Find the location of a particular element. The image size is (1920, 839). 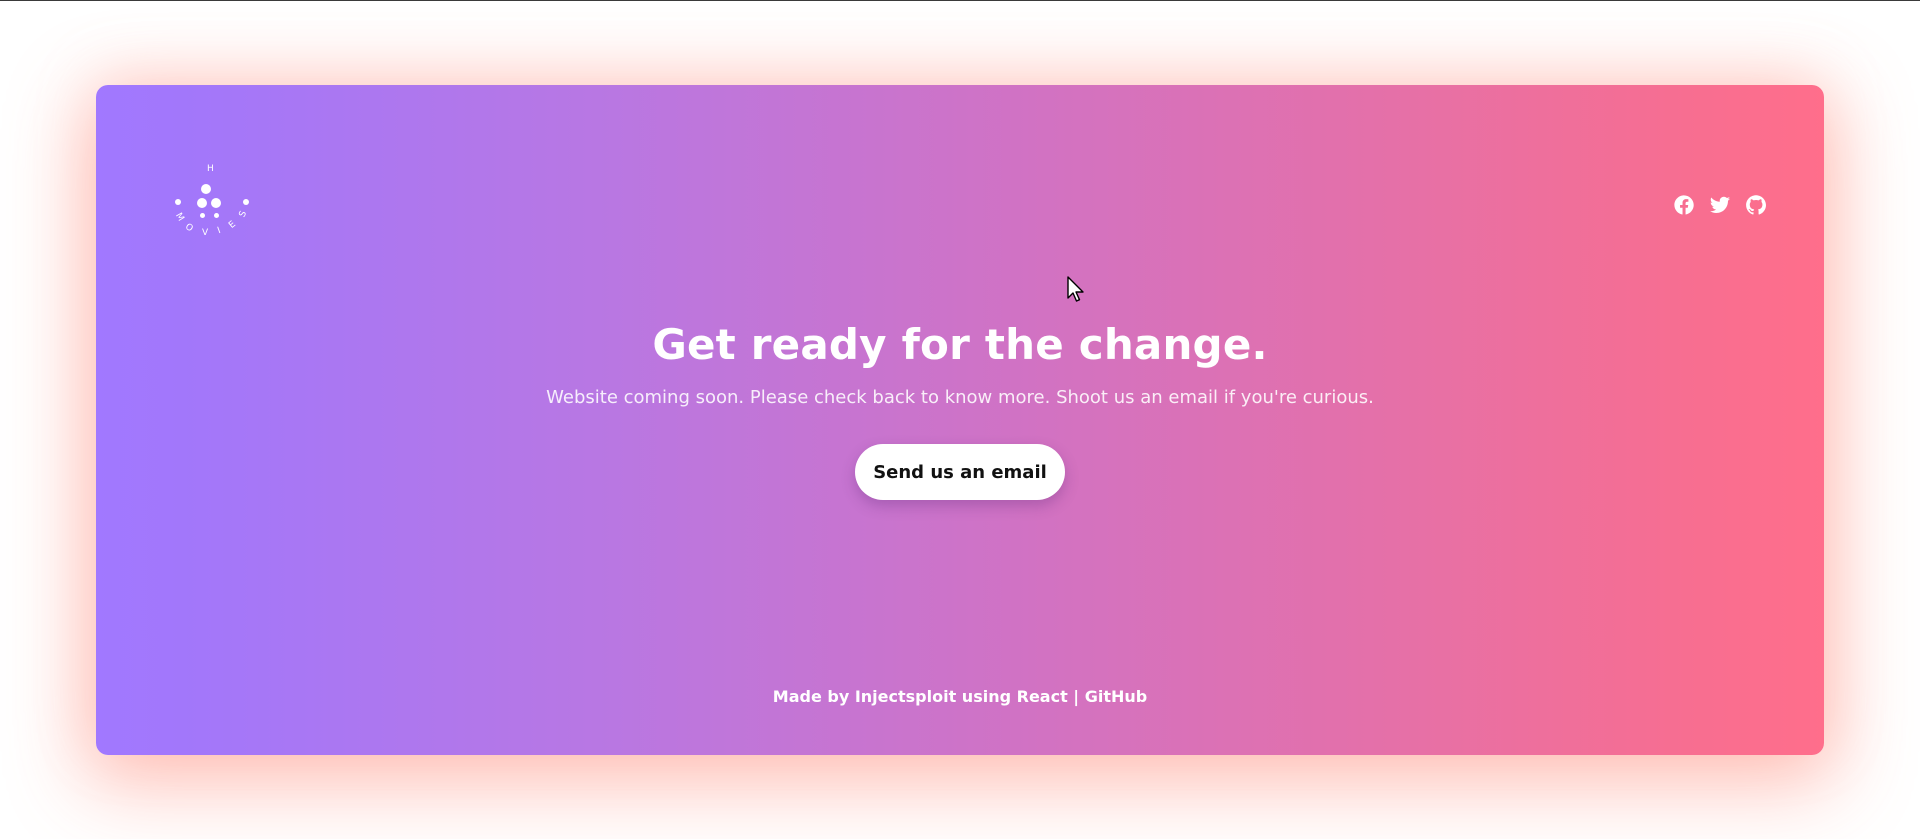

logo-letter-m: M is located at coordinates (179, 217).